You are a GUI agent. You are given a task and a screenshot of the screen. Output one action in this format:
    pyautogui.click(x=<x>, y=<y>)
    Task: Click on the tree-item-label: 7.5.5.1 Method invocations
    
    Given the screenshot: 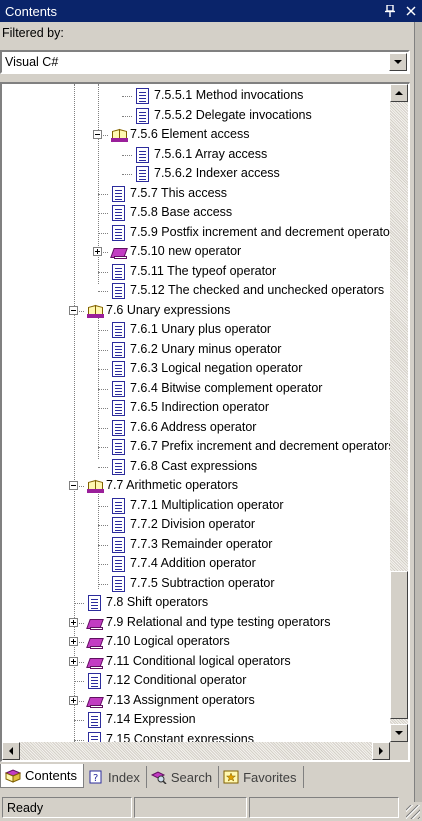 What is the action you would take?
    pyautogui.click(x=229, y=95)
    